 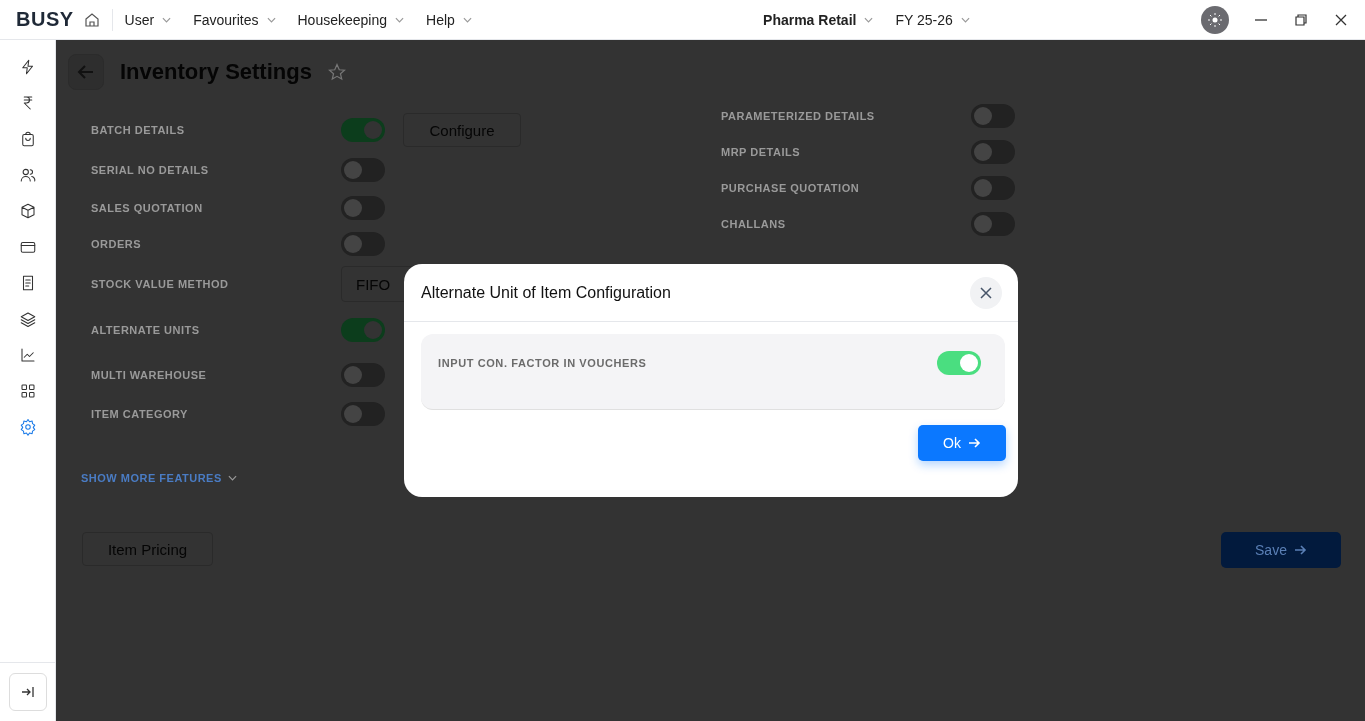 I want to click on back-arrow-icon, so click(x=86, y=72).